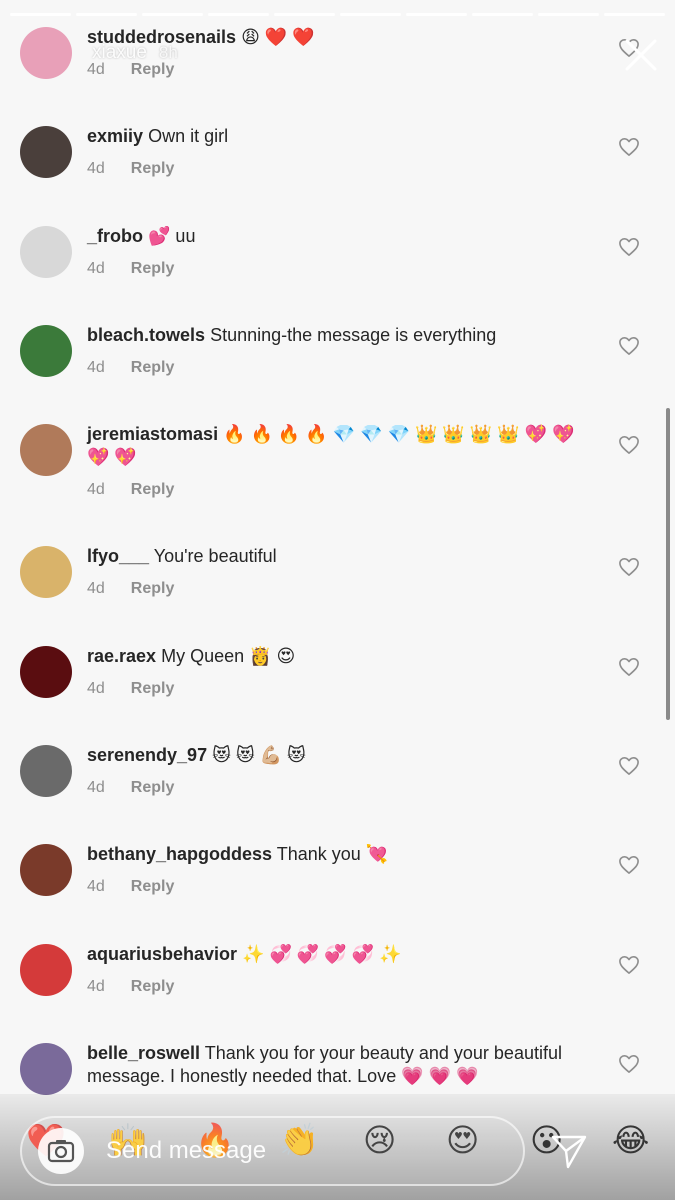 Image resolution: width=675 pixels, height=1200 pixels. Describe the element at coordinates (162, 954) in the screenshot. I see `comment-username: aquariusbehavior` at that location.